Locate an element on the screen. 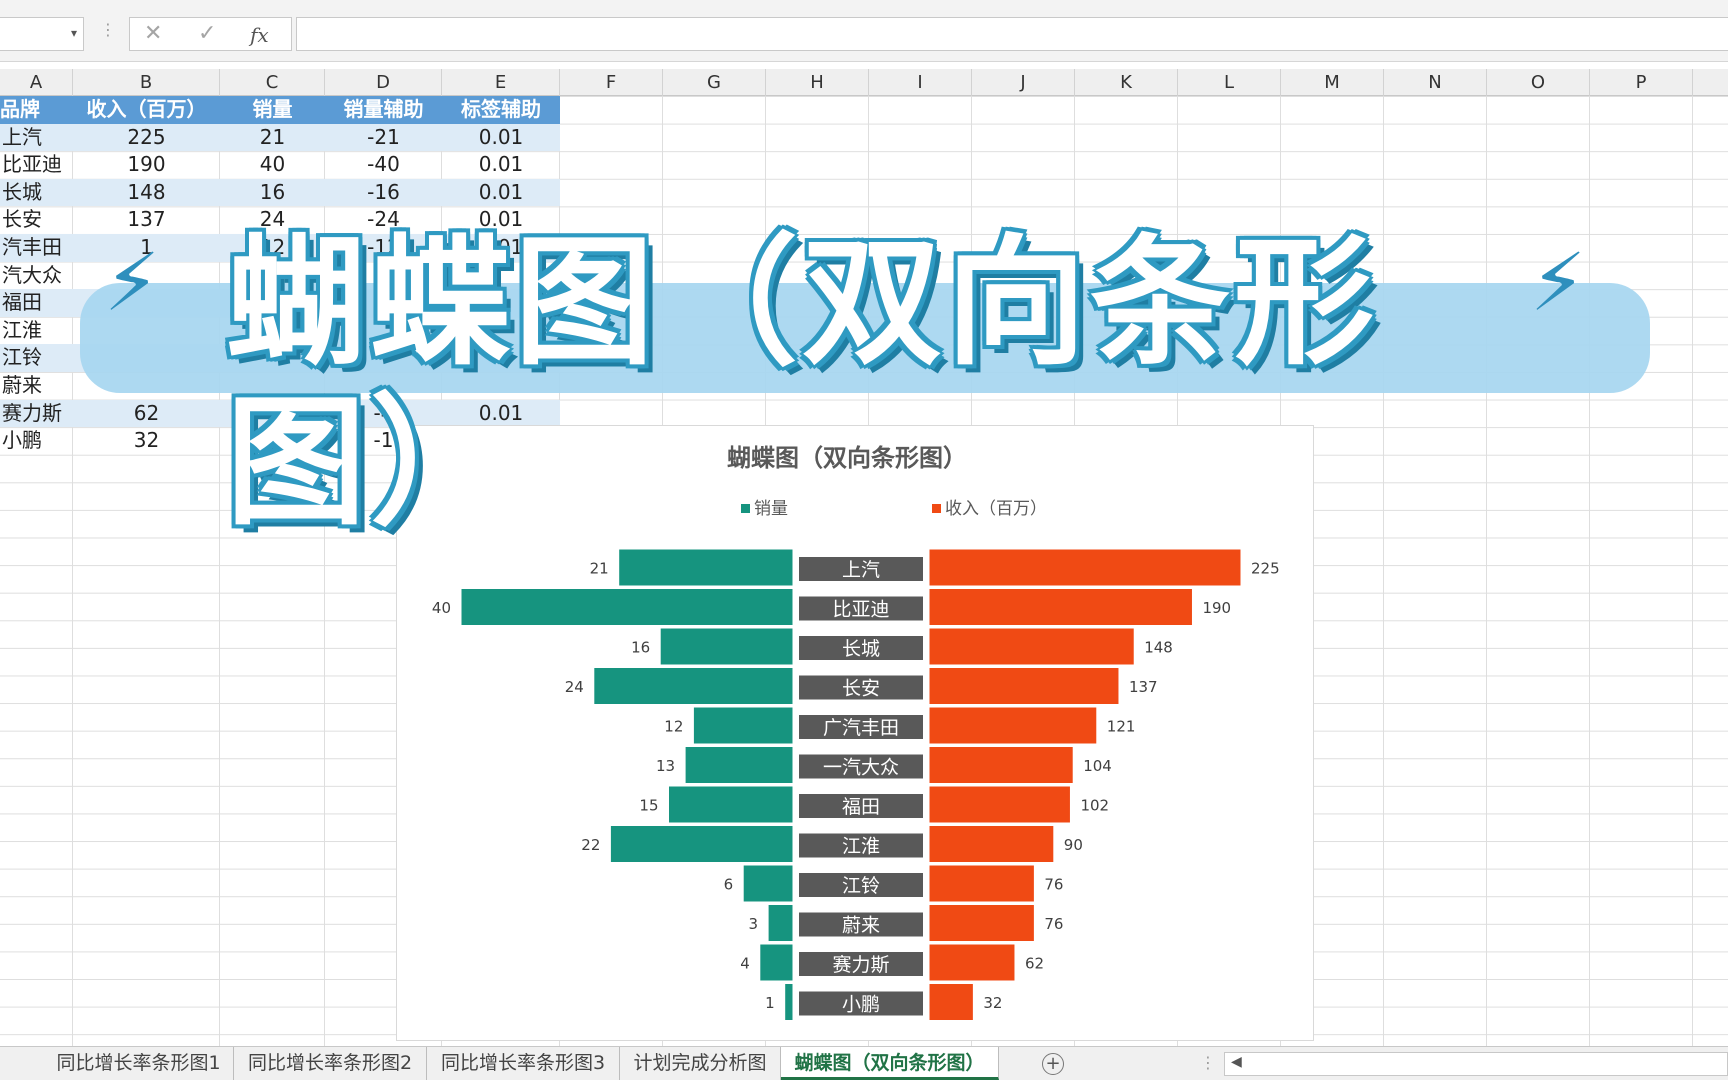  sheet-tab: 蝴蝶图（双向条形图） is located at coordinates (890, 1063).